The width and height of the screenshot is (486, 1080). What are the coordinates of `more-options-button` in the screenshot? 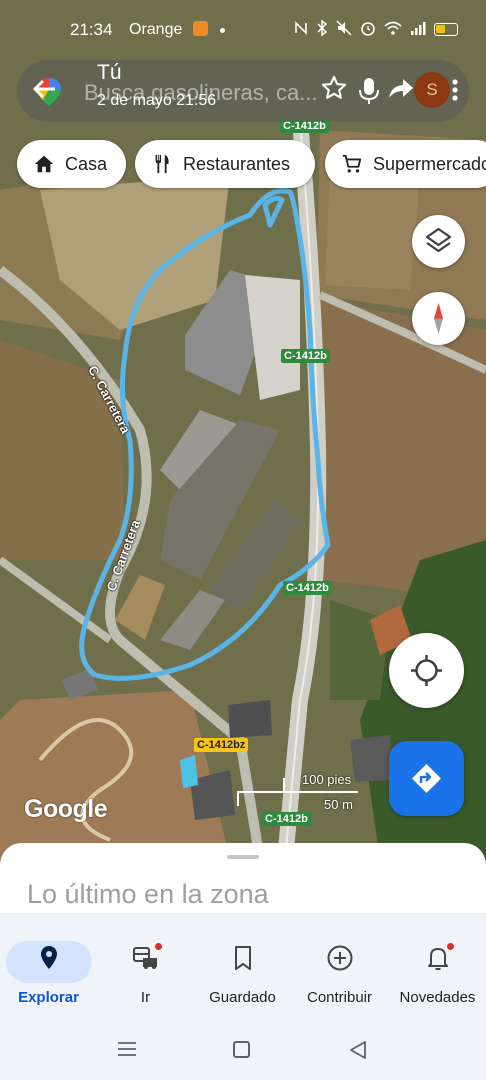 It's located at (455, 90).